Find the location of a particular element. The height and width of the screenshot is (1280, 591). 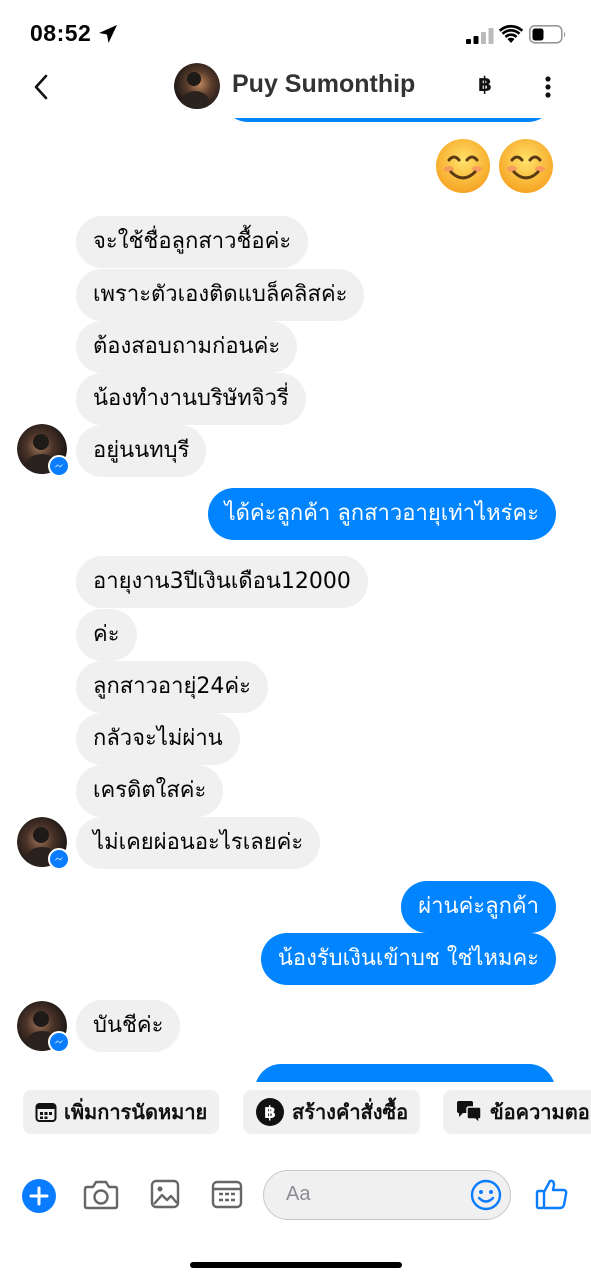

add-appointment-chip: เพิ่มการนัดหมาย is located at coordinates (121, 1112).